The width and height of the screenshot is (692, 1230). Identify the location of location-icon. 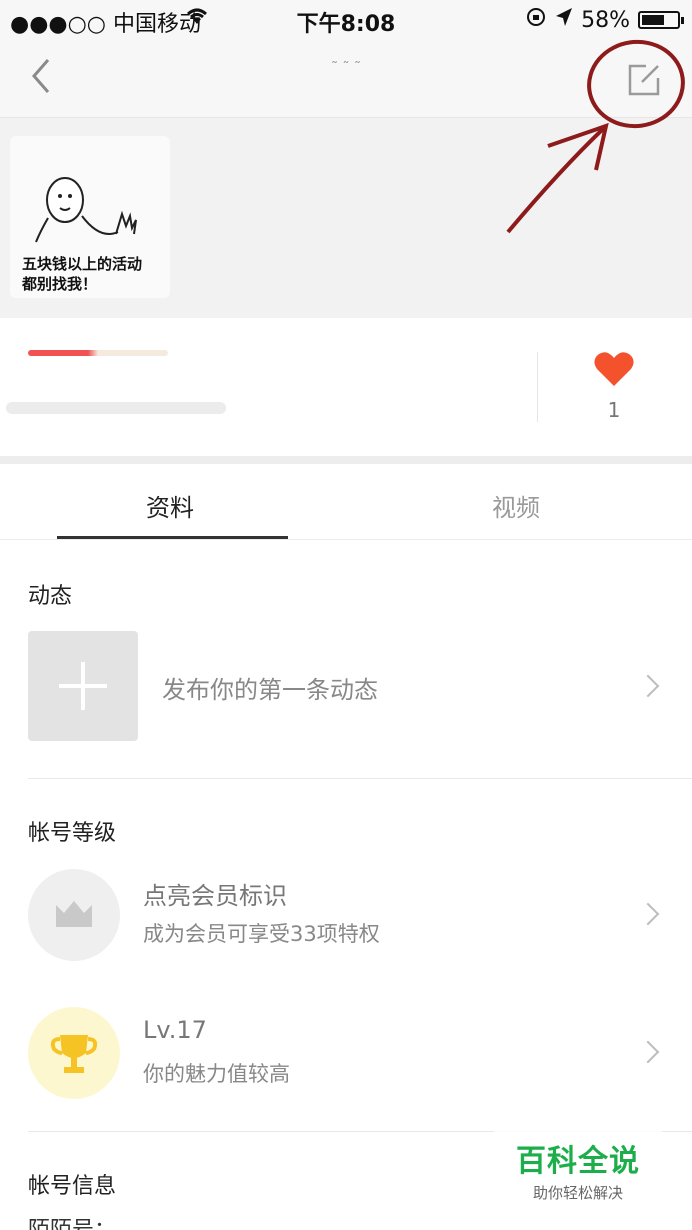
(564, 20).